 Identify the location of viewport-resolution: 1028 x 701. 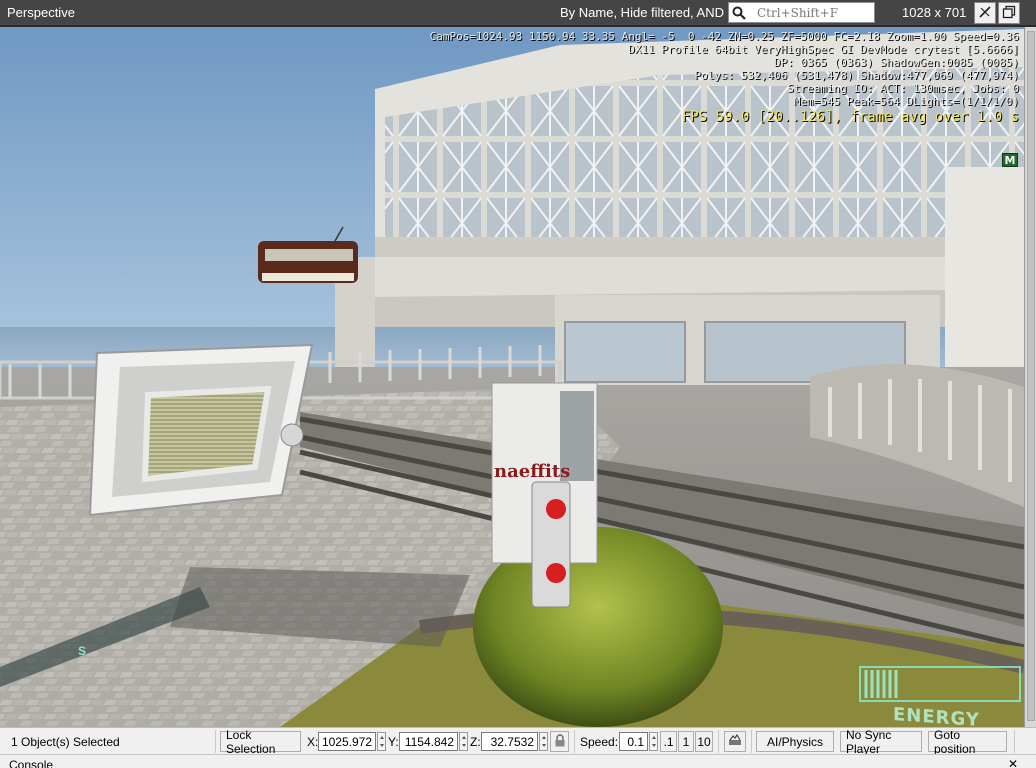
(934, 12).